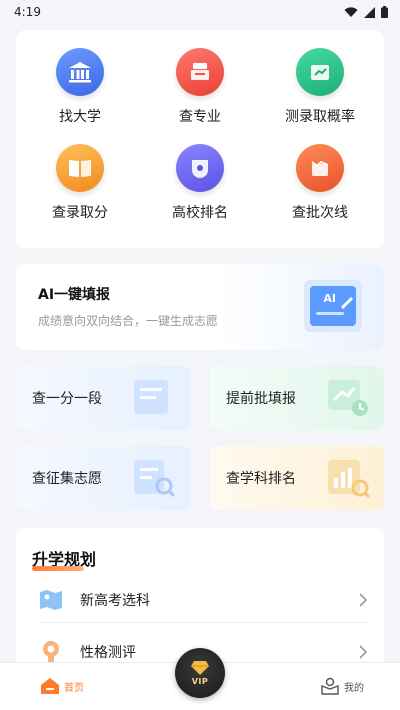  I want to click on grid-item-batch-line: 查批次线, so click(320, 192).